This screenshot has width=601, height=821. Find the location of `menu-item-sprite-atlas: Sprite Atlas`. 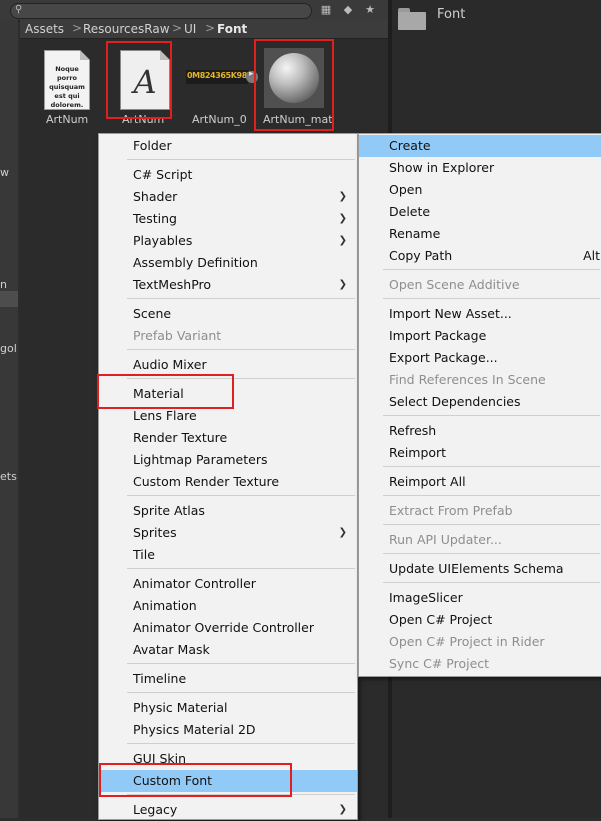

menu-item-sprite-atlas: Sprite Atlas is located at coordinates (228, 511).